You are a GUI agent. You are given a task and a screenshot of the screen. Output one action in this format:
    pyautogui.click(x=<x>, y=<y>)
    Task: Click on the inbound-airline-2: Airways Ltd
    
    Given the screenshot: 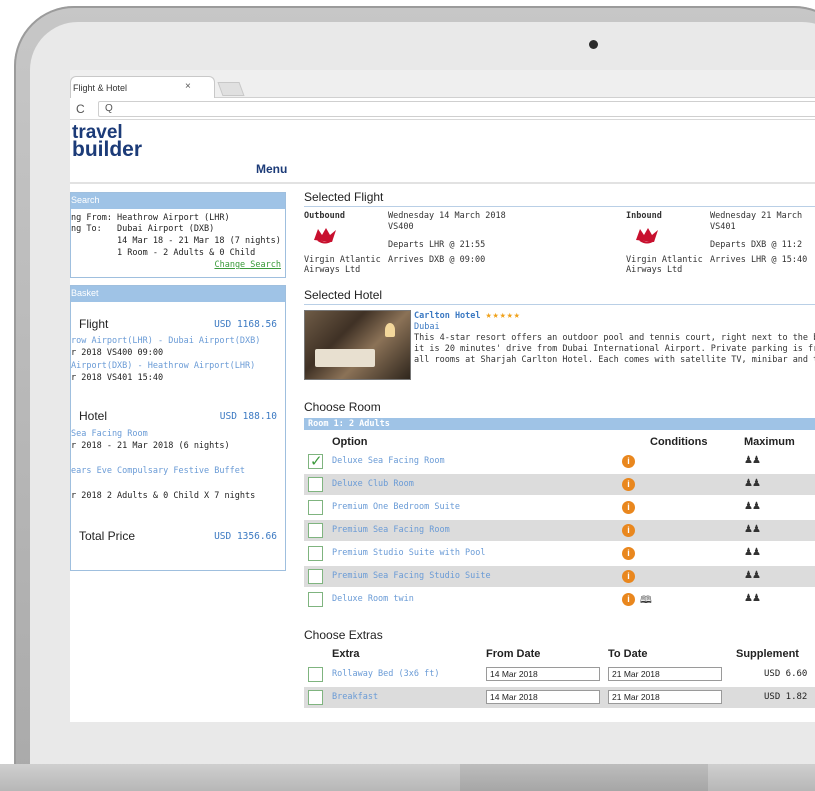 What is the action you would take?
    pyautogui.click(x=654, y=270)
    